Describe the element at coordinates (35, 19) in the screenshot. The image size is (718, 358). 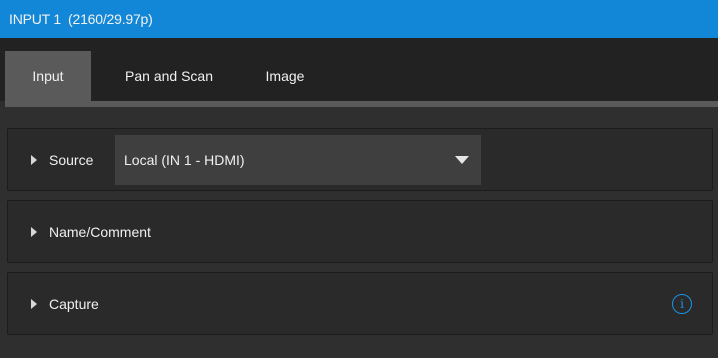
I see `window-title: INPUT 1` at that location.